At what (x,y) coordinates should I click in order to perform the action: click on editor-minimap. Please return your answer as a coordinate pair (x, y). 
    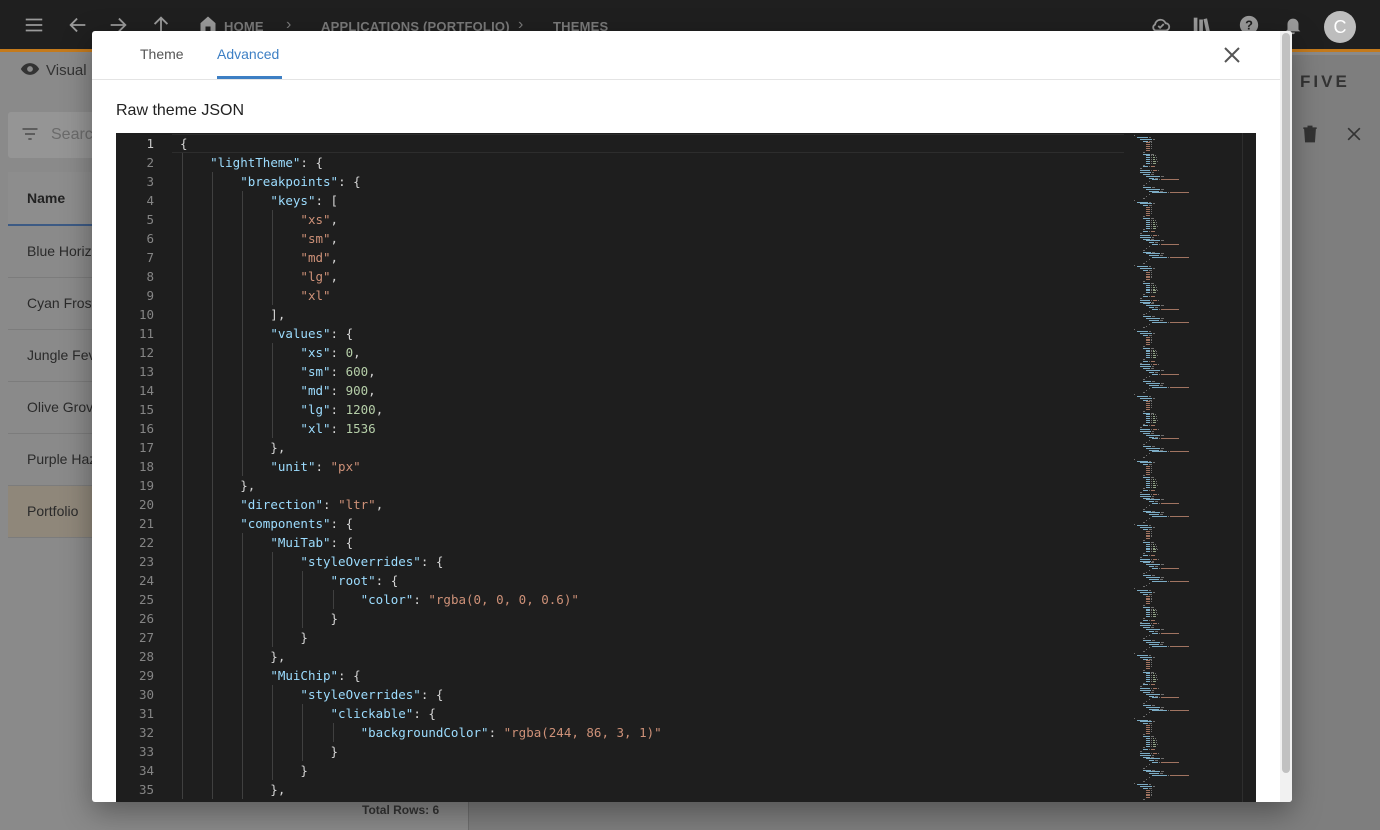
    Looking at the image, I should click on (1186, 467).